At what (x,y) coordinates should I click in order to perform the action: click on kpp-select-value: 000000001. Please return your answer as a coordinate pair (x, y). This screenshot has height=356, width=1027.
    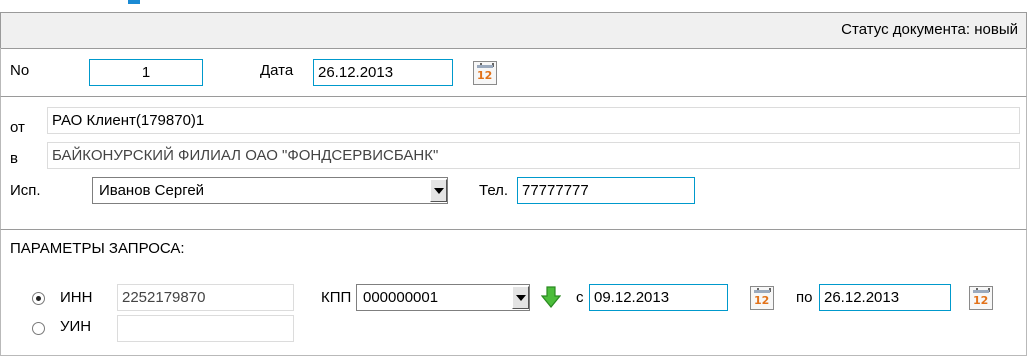
    Looking at the image, I should click on (401, 297).